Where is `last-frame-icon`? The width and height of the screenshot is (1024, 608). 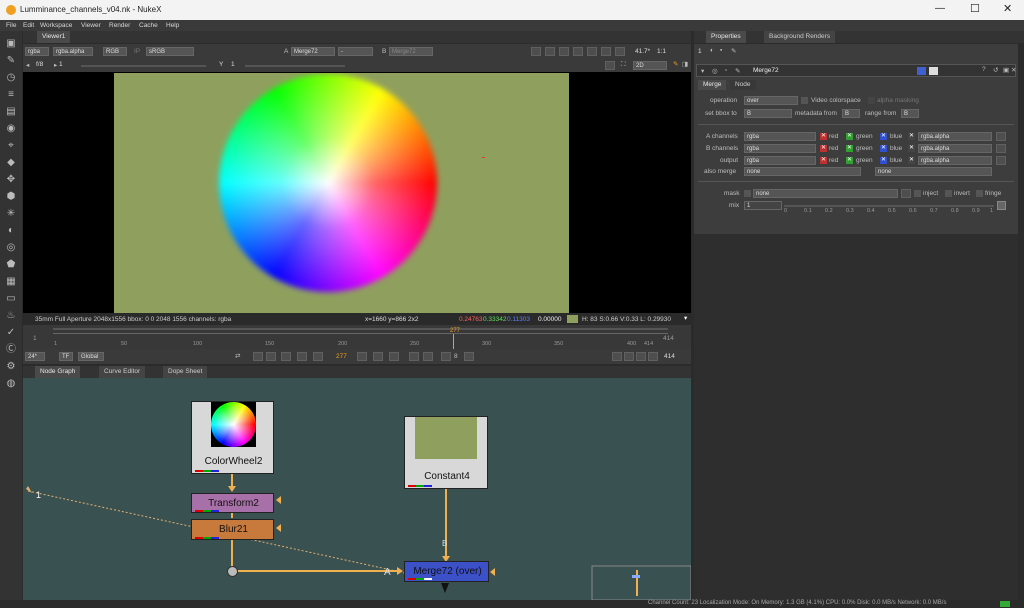 last-frame-icon is located at coordinates (414, 356).